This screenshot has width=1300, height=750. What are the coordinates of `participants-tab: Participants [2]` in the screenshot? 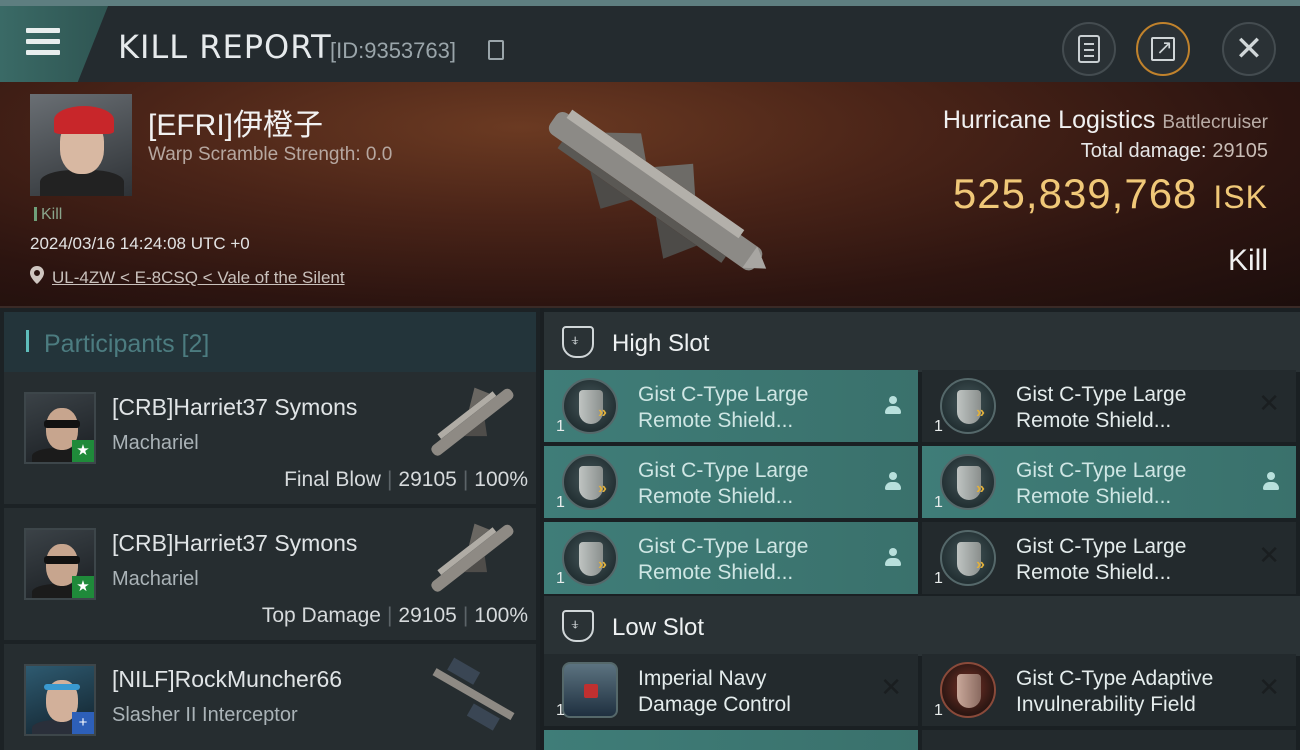 It's located at (270, 342).